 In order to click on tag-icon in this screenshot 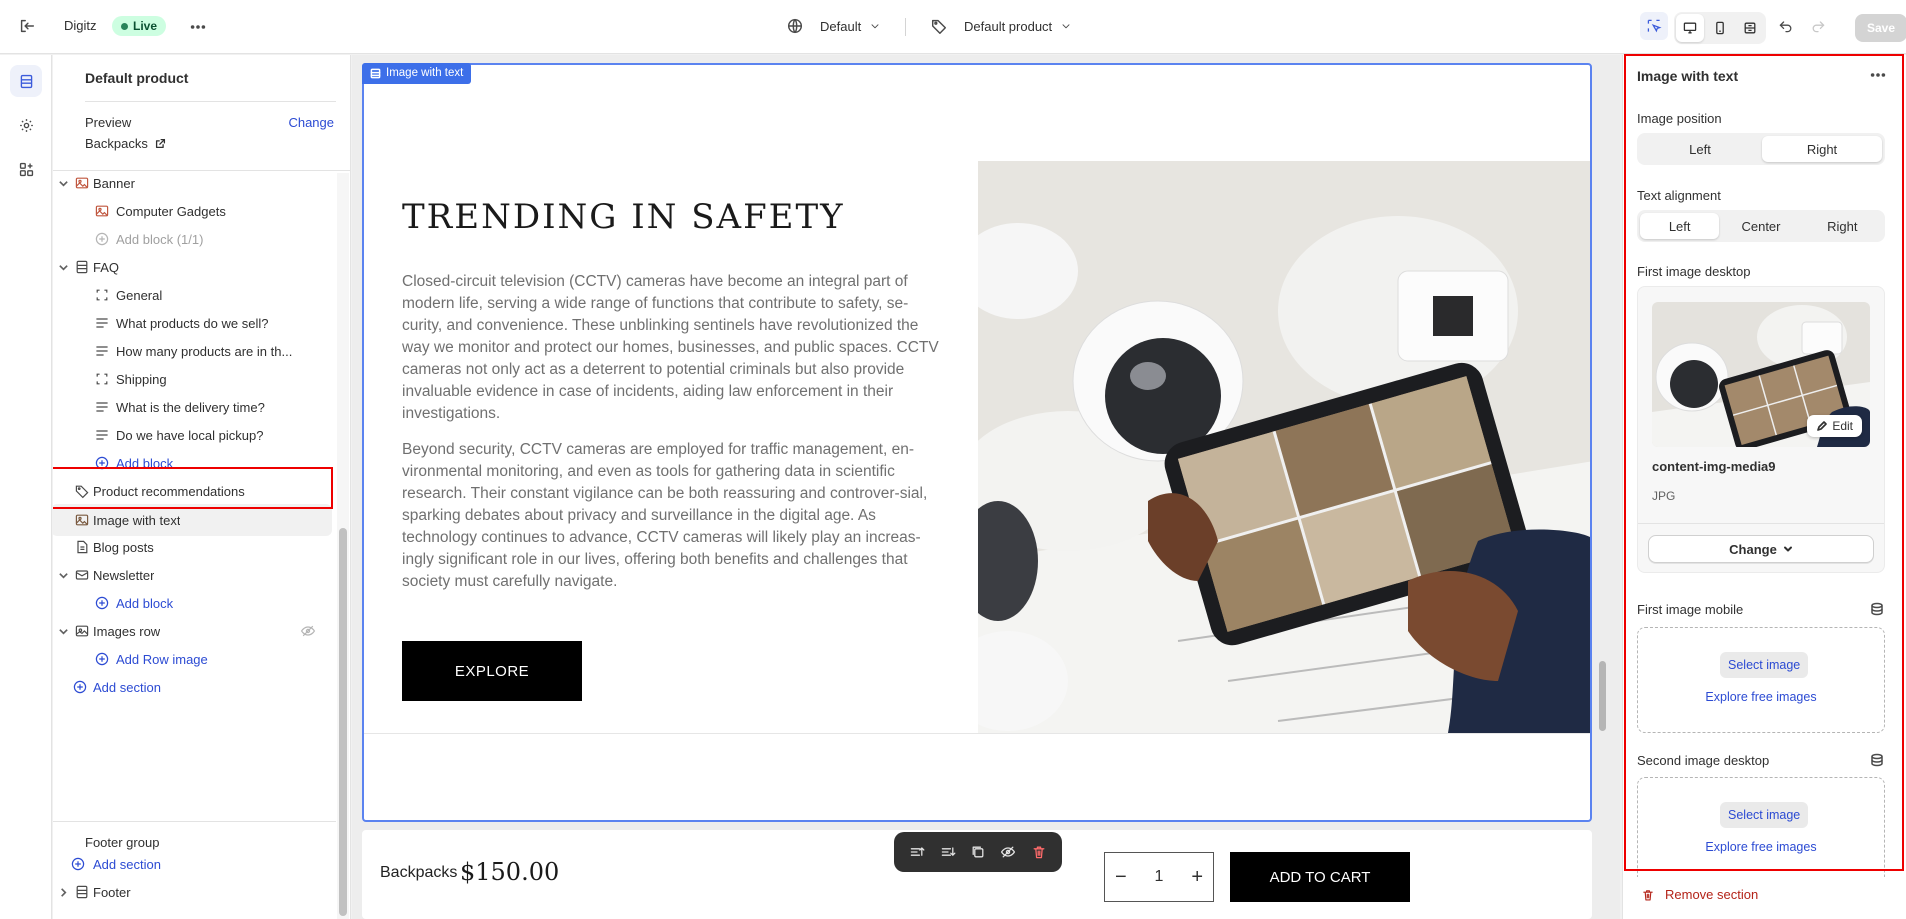, I will do `click(939, 26)`.